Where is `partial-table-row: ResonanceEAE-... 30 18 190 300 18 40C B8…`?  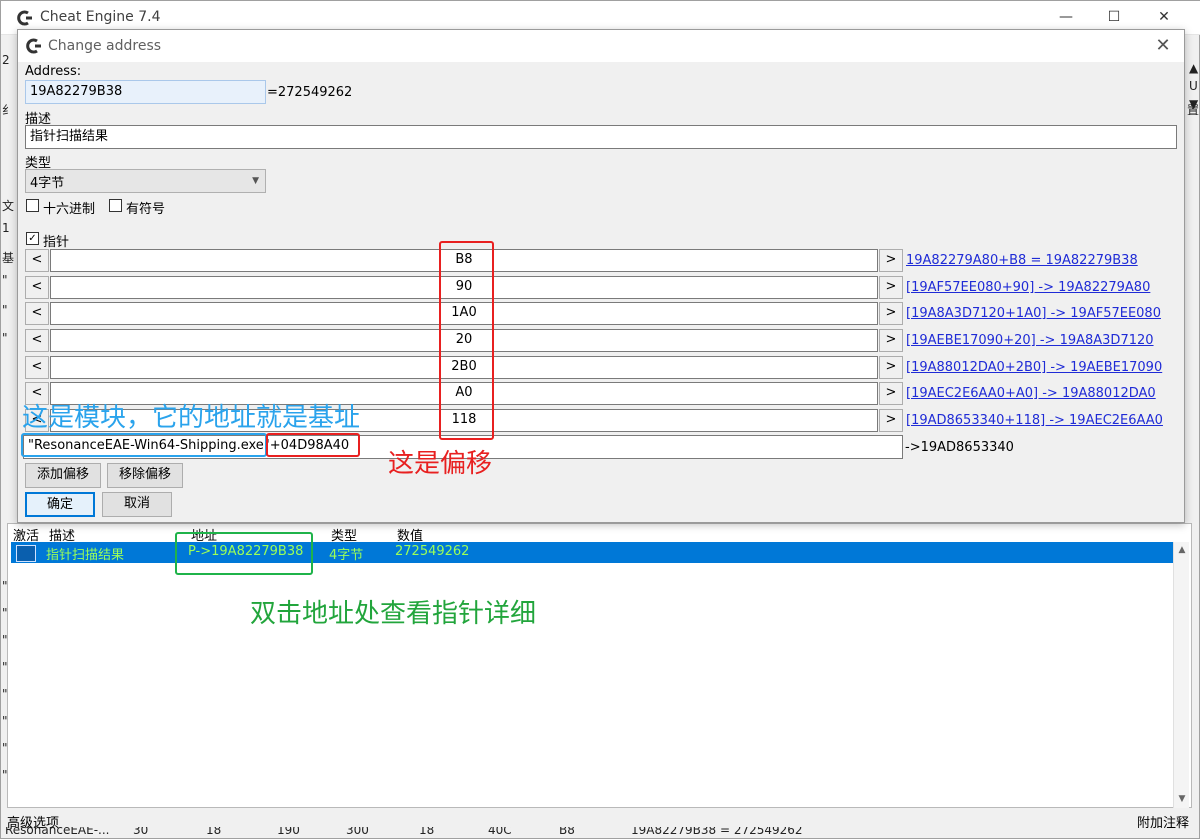 partial-table-row: ResonanceEAE-... 30 18 190 300 18 40C B8… is located at coordinates (600, 833).